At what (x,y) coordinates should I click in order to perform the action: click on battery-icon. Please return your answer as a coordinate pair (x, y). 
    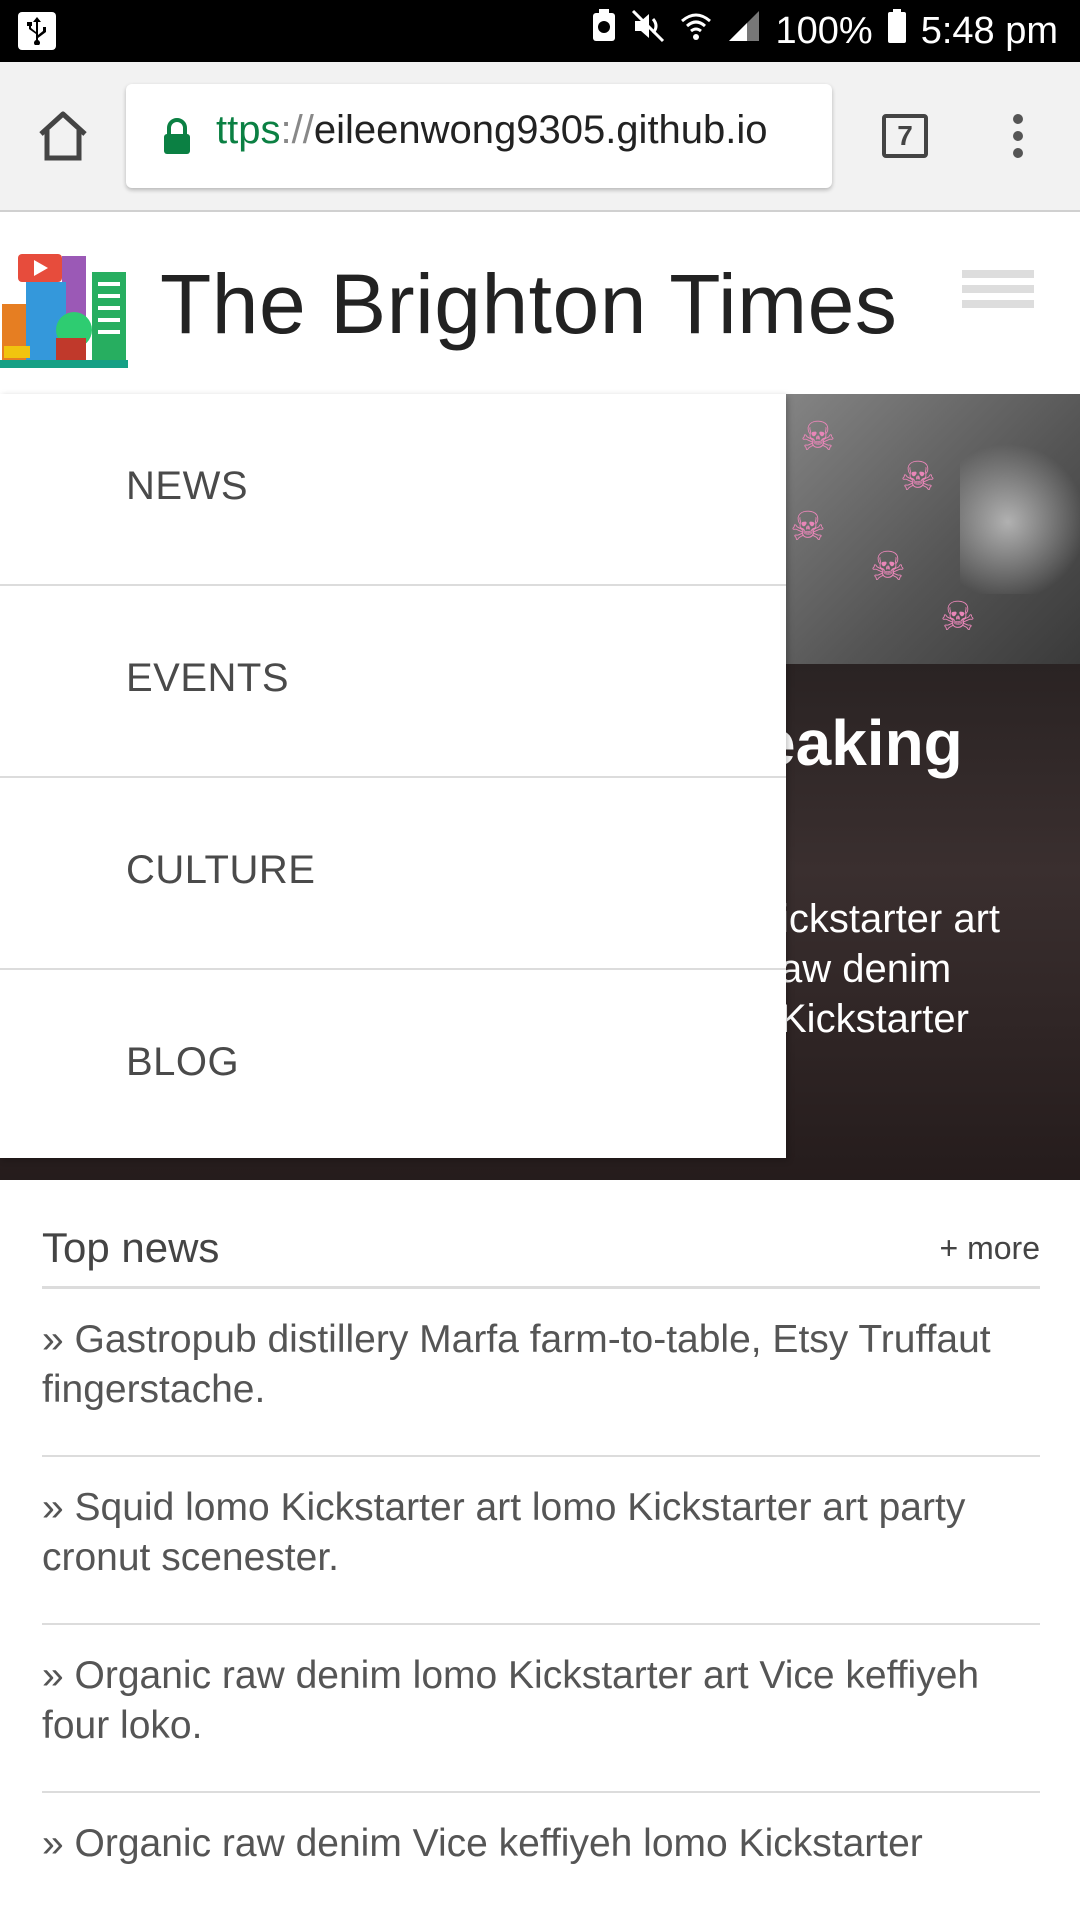
    Looking at the image, I should click on (897, 31).